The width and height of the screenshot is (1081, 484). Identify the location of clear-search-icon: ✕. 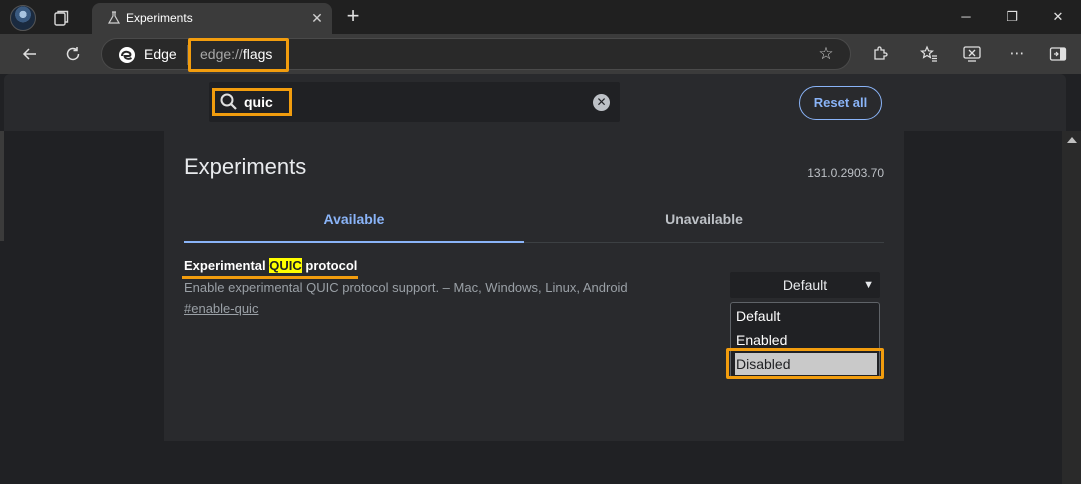
(601, 102).